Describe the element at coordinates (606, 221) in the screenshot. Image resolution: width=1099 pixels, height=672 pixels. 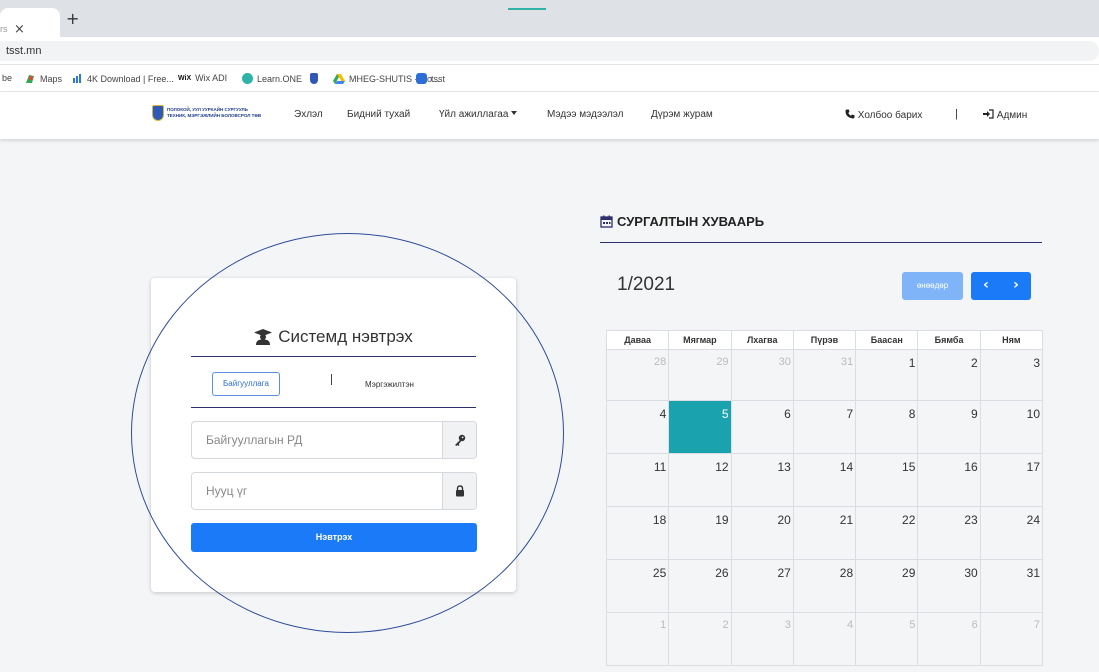
I see `calendar-icon` at that location.